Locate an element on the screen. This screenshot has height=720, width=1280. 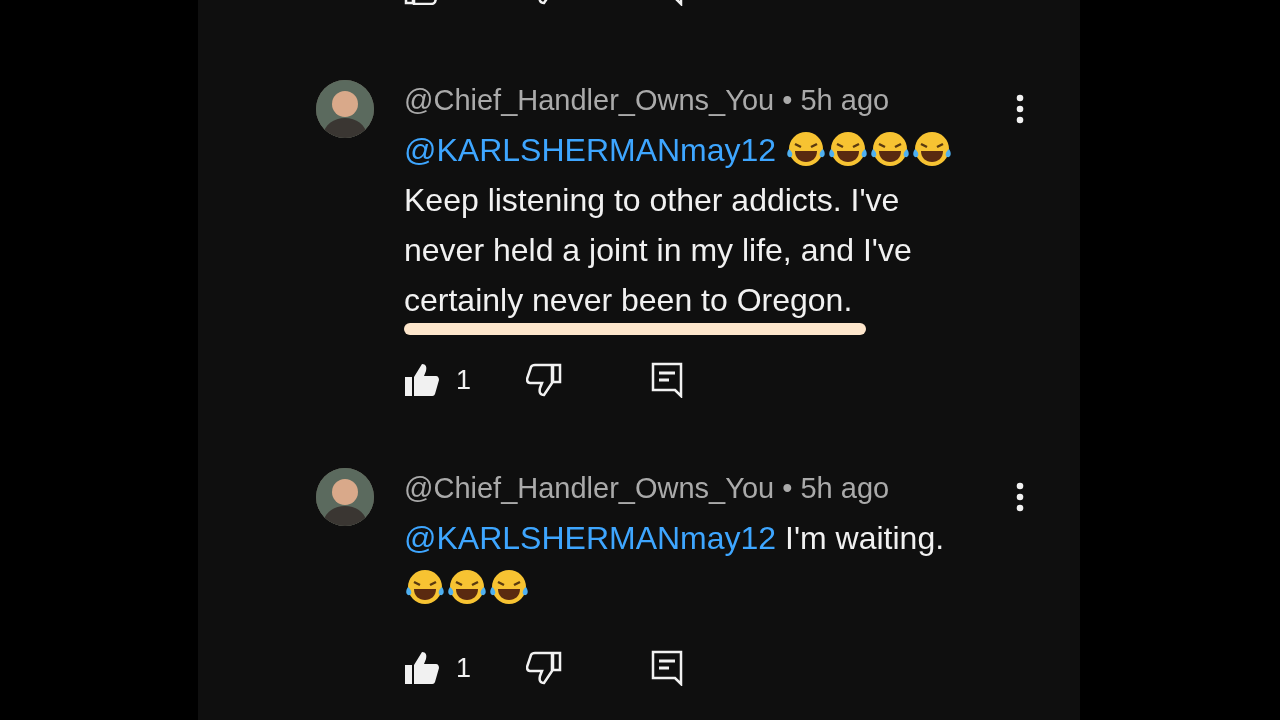
comment-text: I'm waiting. is located at coordinates (865, 538).